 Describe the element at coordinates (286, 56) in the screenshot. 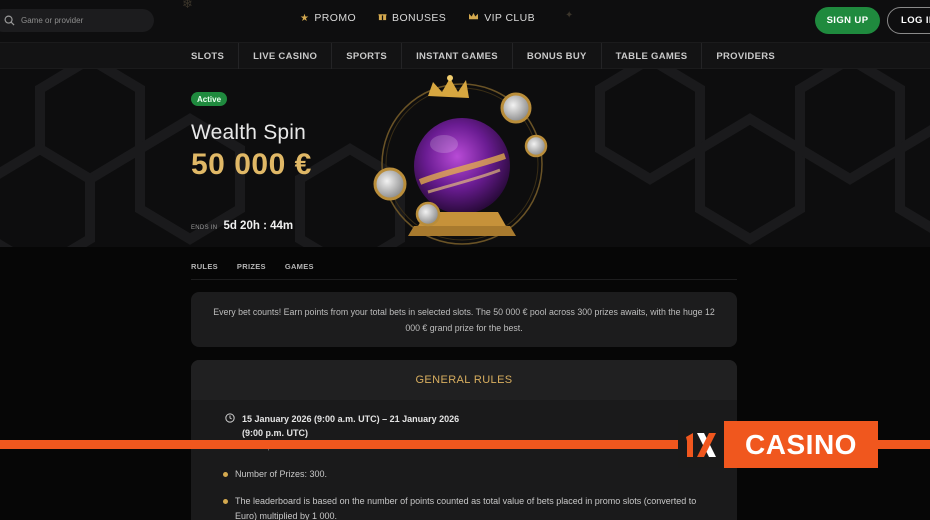

I see `category-live-casino: LIVE CASINO` at that location.